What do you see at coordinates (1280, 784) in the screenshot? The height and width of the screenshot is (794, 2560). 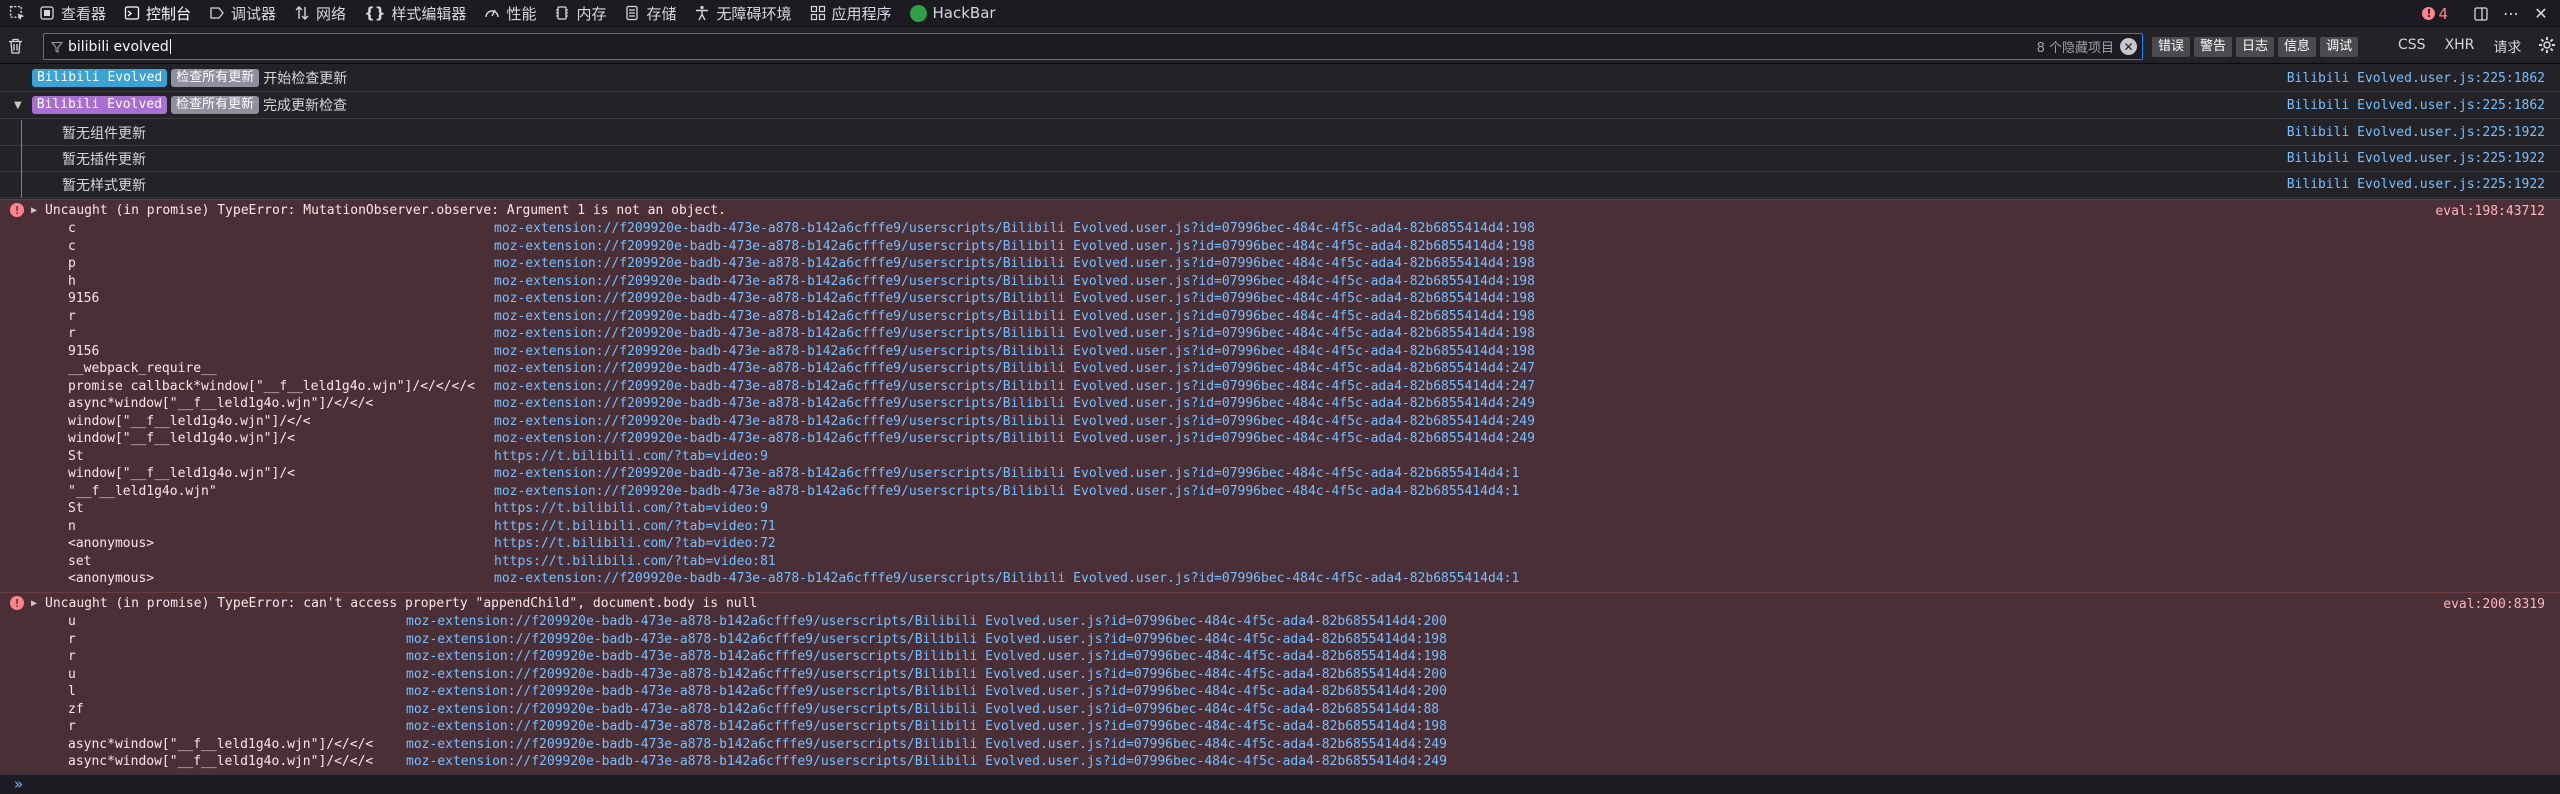 I see `console-input: »` at bounding box center [1280, 784].